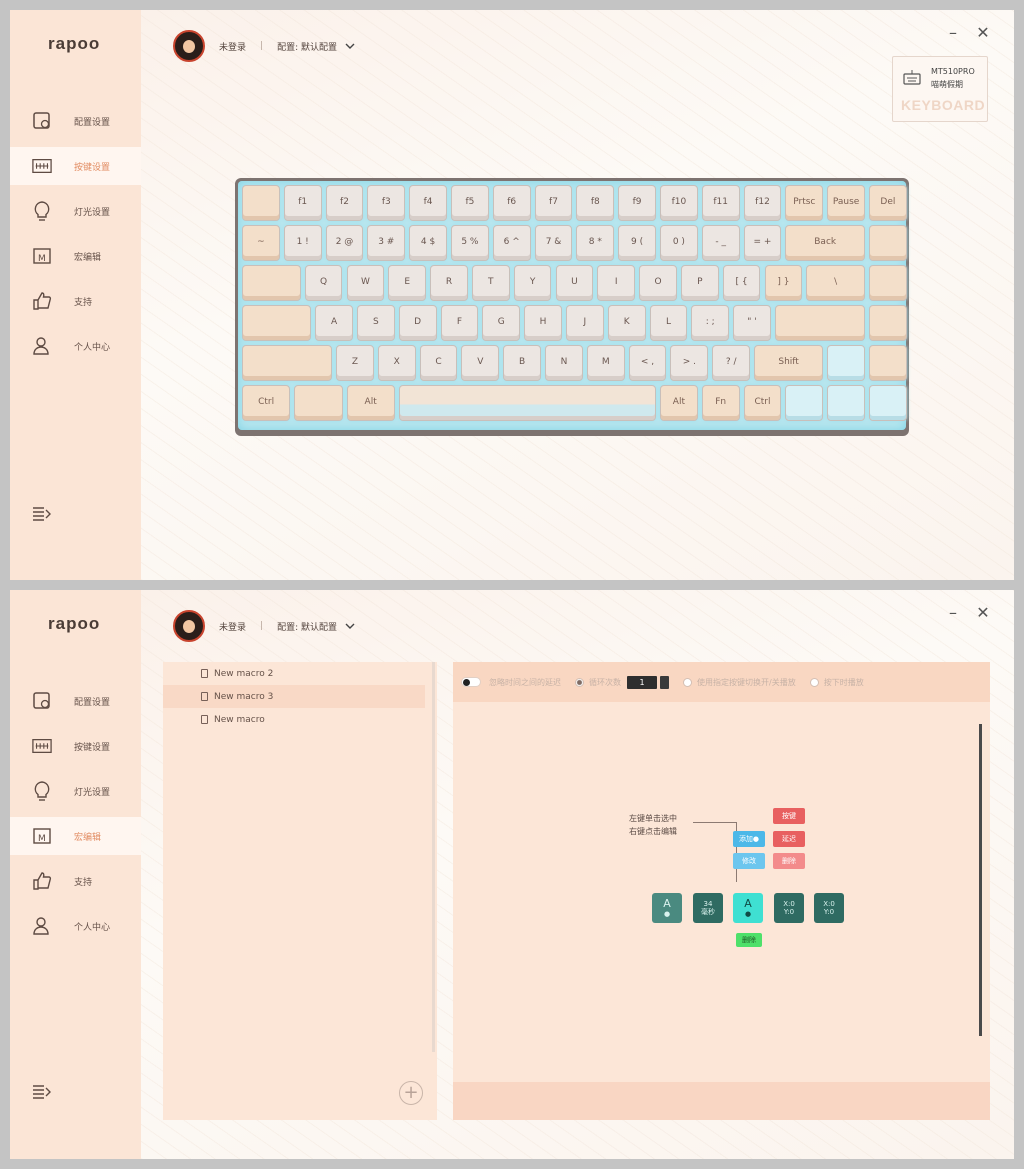  Describe the element at coordinates (741, 283) in the screenshot. I see `key-cap: [ {` at that location.